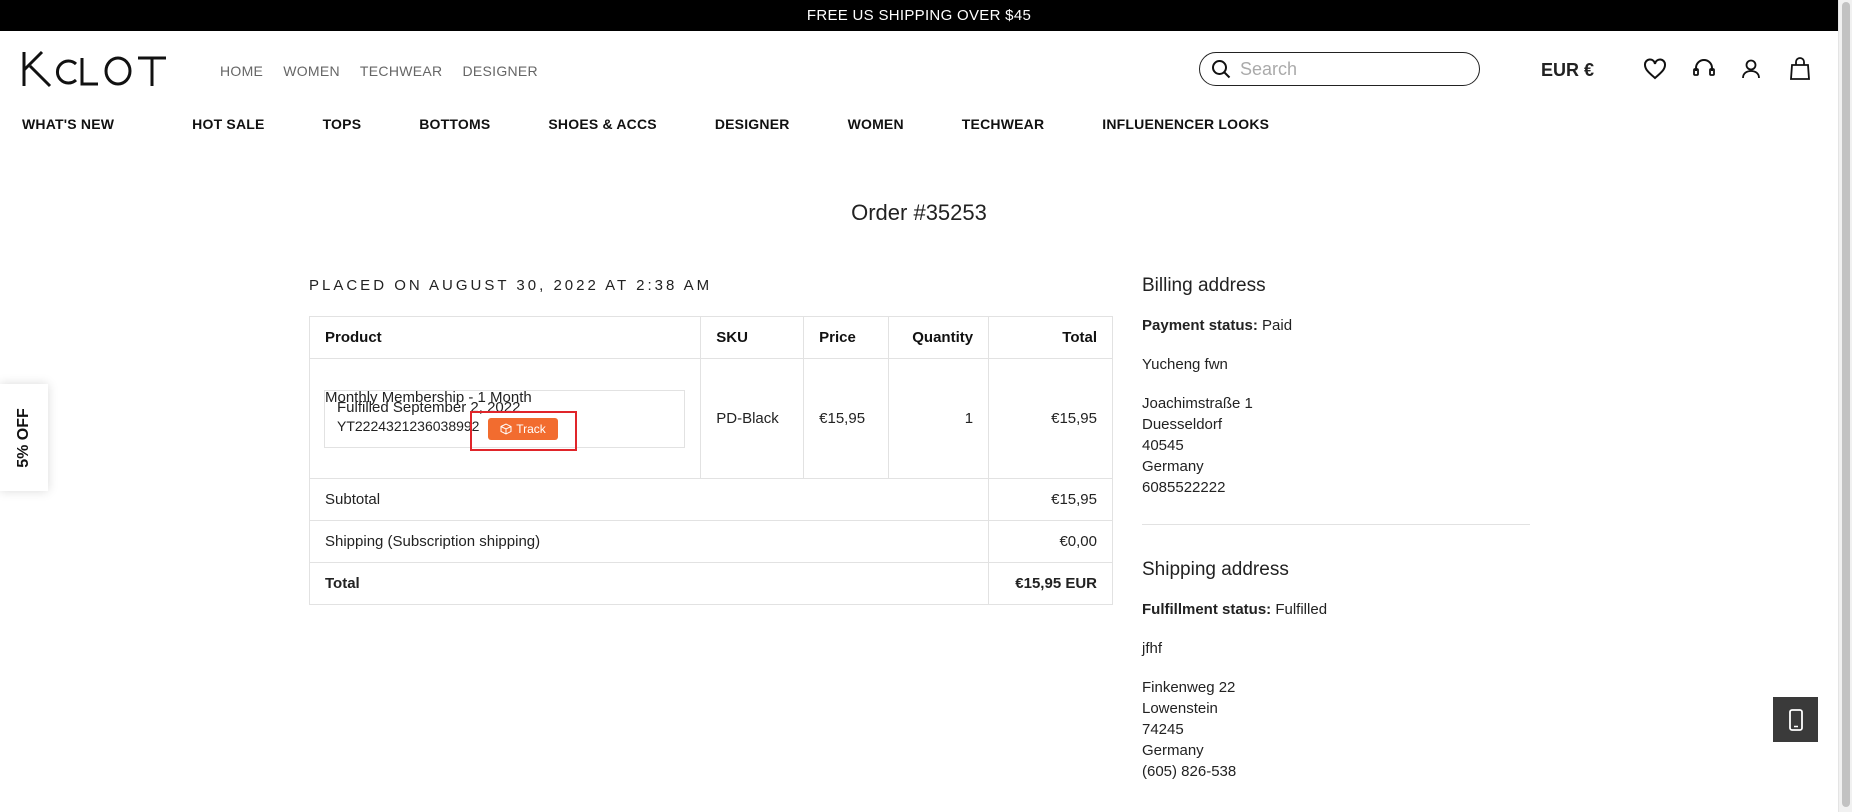 The image size is (1852, 812). I want to click on shipping-country: Germany, so click(1173, 750).